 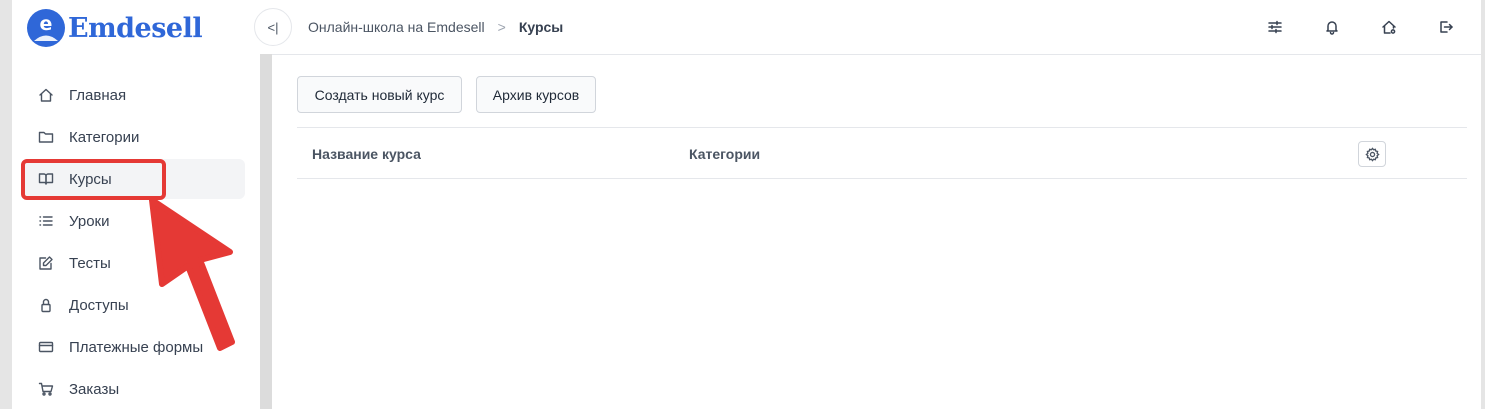 What do you see at coordinates (46, 347) in the screenshot?
I see `card-icon` at bounding box center [46, 347].